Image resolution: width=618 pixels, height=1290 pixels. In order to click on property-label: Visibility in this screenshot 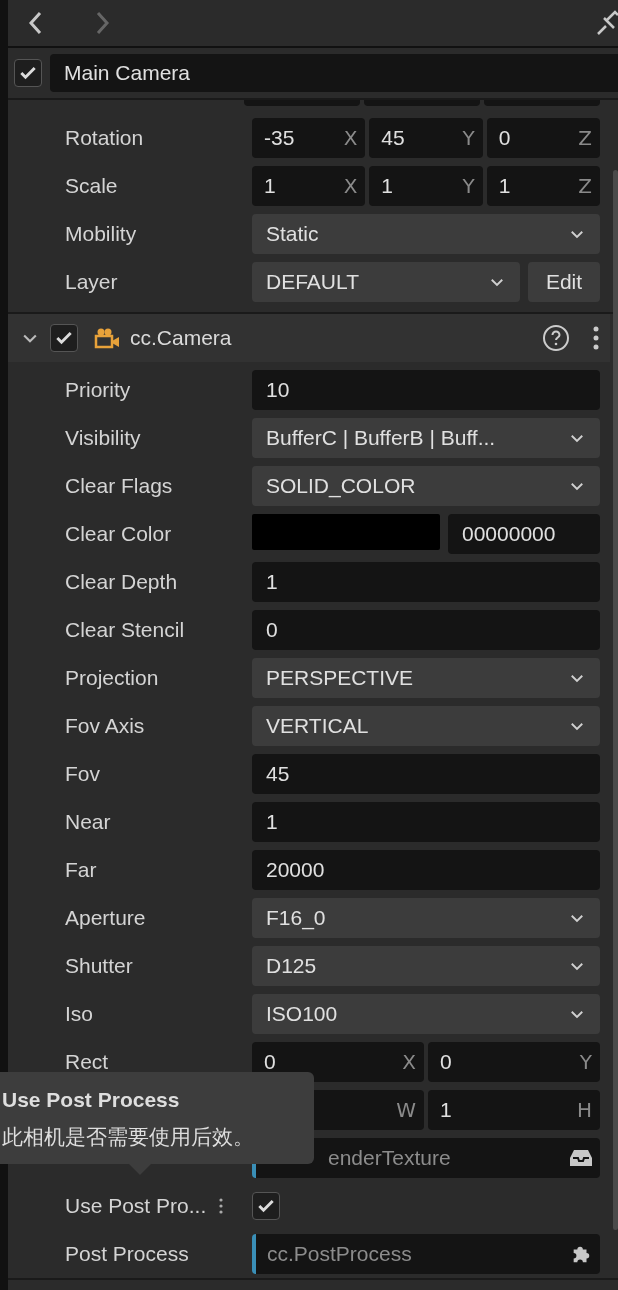, I will do `click(103, 438)`.